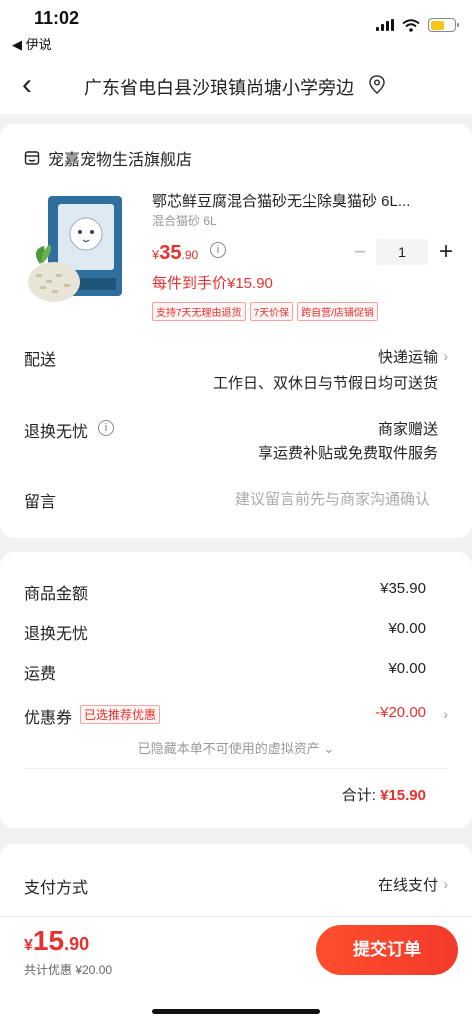  What do you see at coordinates (446, 252) in the screenshot?
I see `increase-quantity-button: +` at bounding box center [446, 252].